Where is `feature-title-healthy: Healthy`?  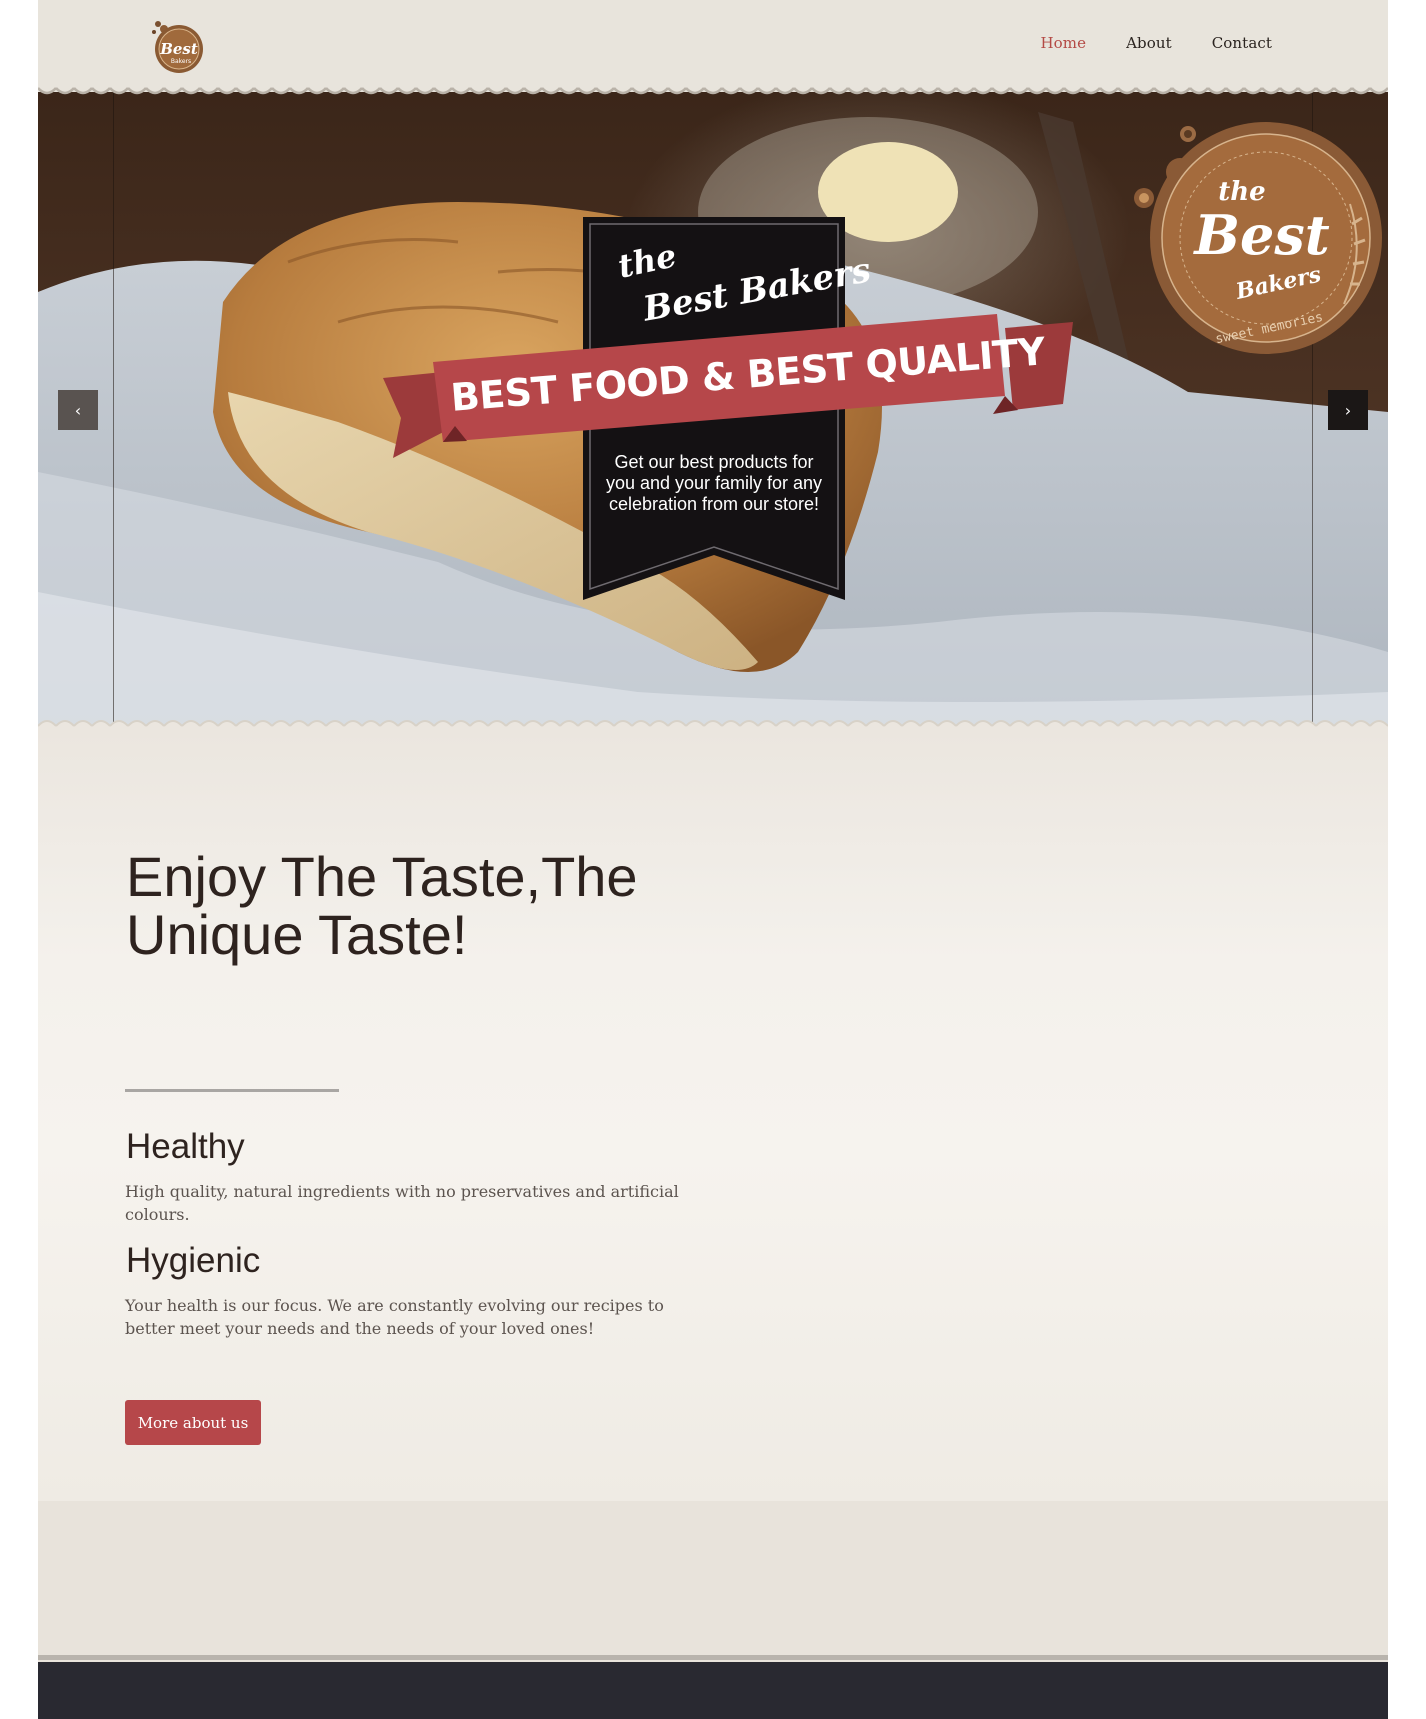 feature-title-healthy: Healthy is located at coordinates (185, 1146).